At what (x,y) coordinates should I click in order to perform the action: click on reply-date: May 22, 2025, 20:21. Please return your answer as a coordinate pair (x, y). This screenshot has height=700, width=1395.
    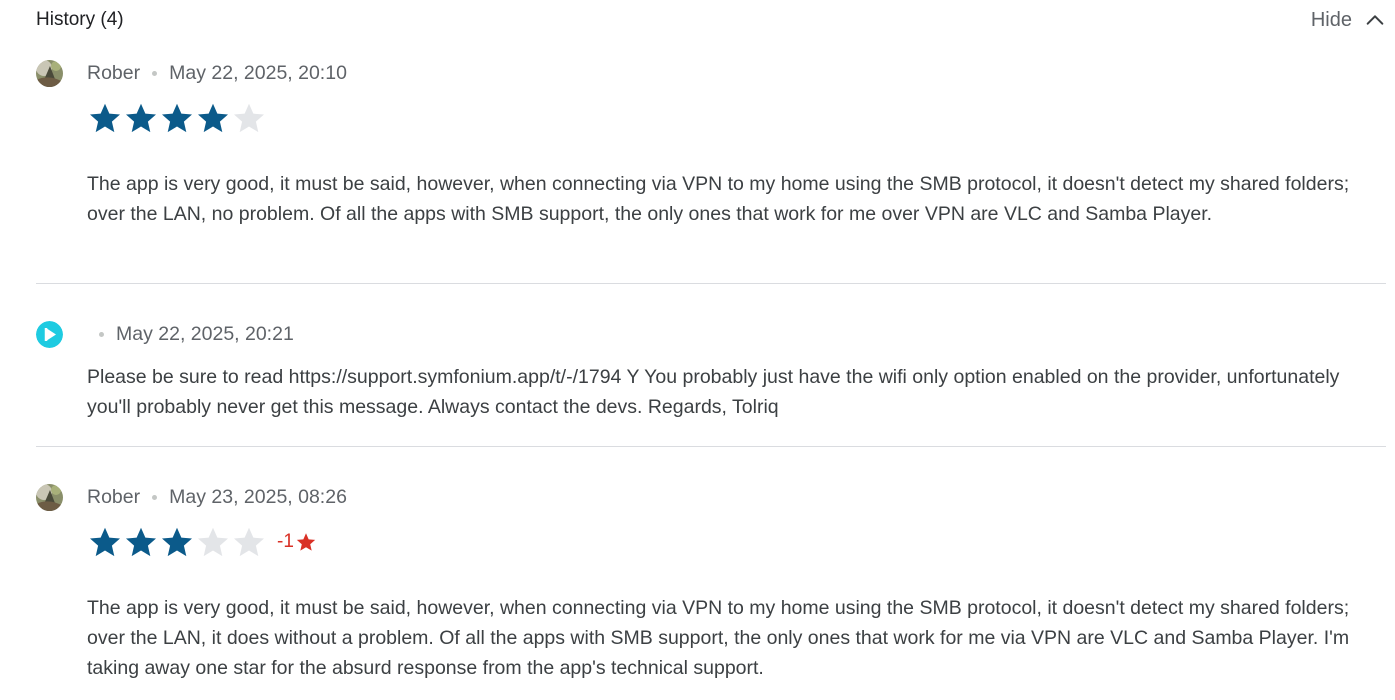
    Looking at the image, I should click on (205, 334).